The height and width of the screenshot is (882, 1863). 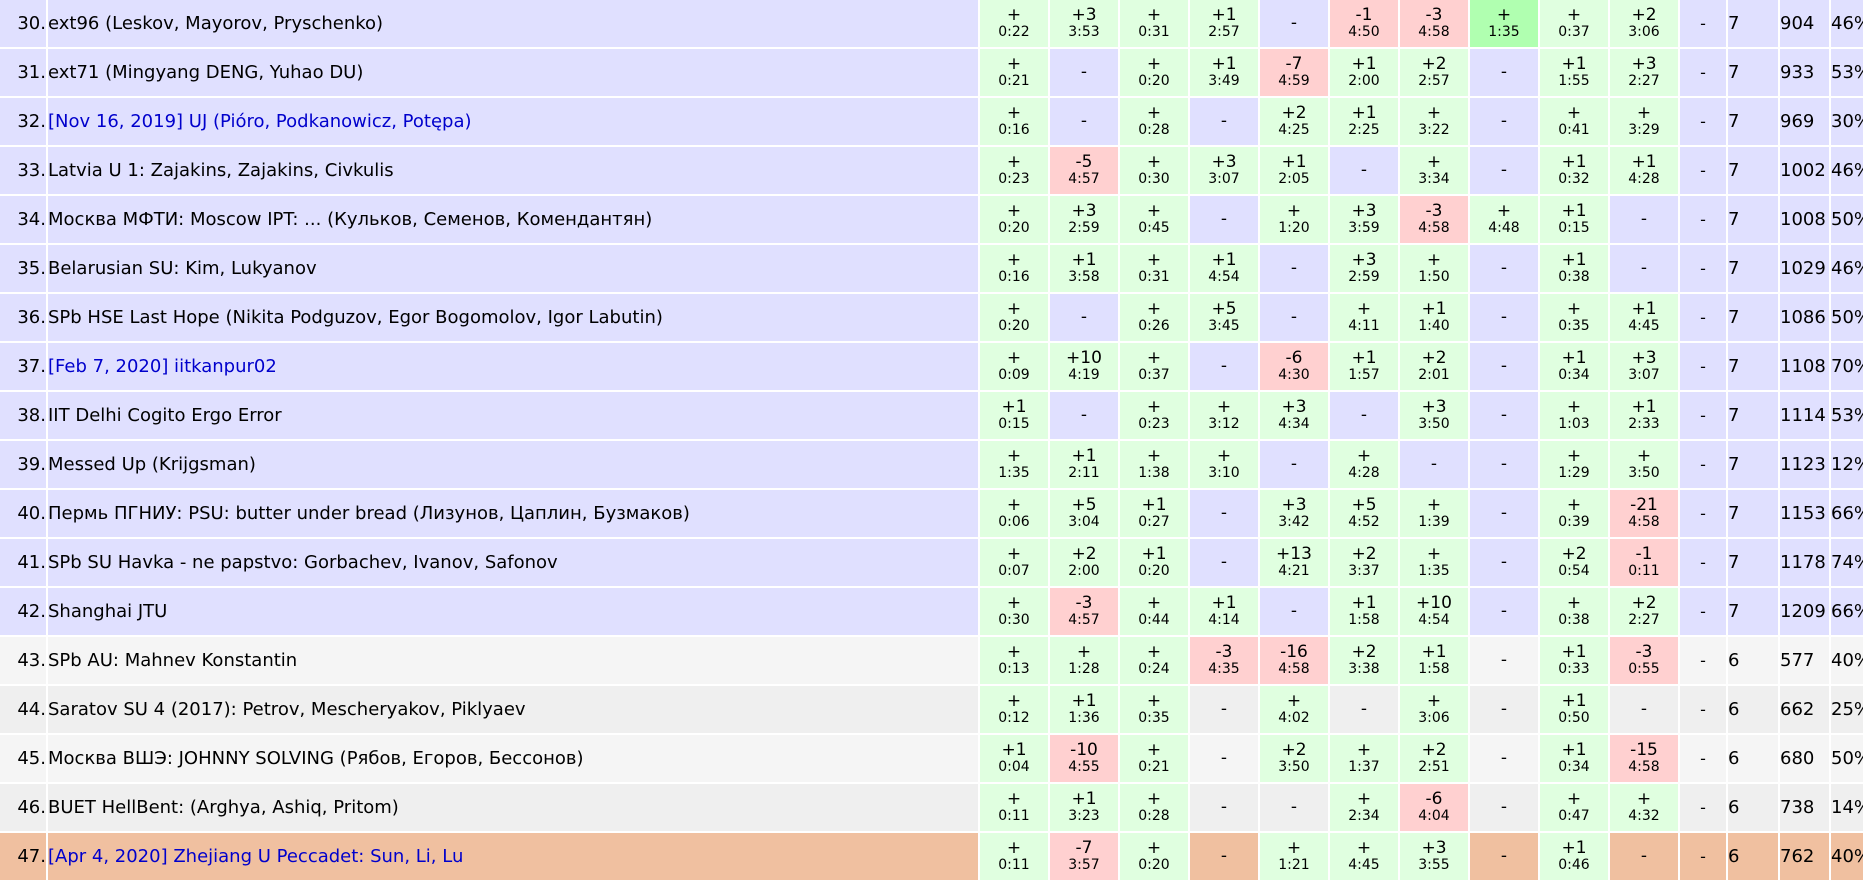 I want to click on problem-cell: +0:16, so click(x=1014, y=121).